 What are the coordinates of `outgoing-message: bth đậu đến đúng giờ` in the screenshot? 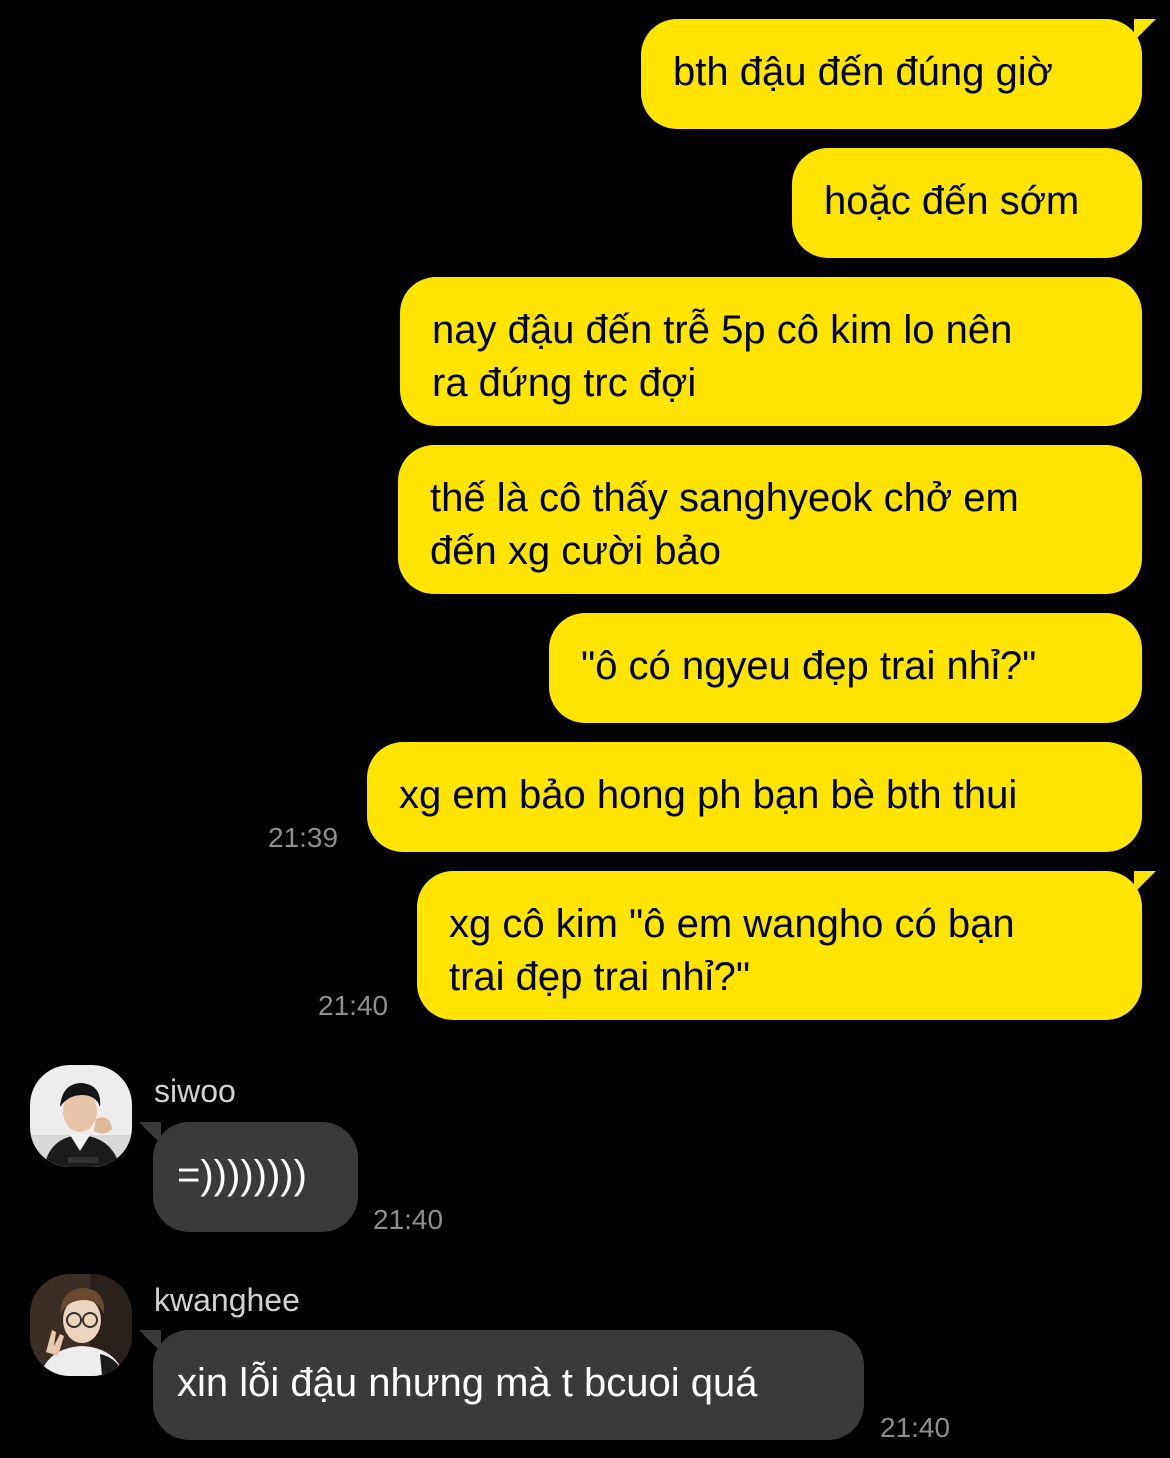 It's located at (898, 74).